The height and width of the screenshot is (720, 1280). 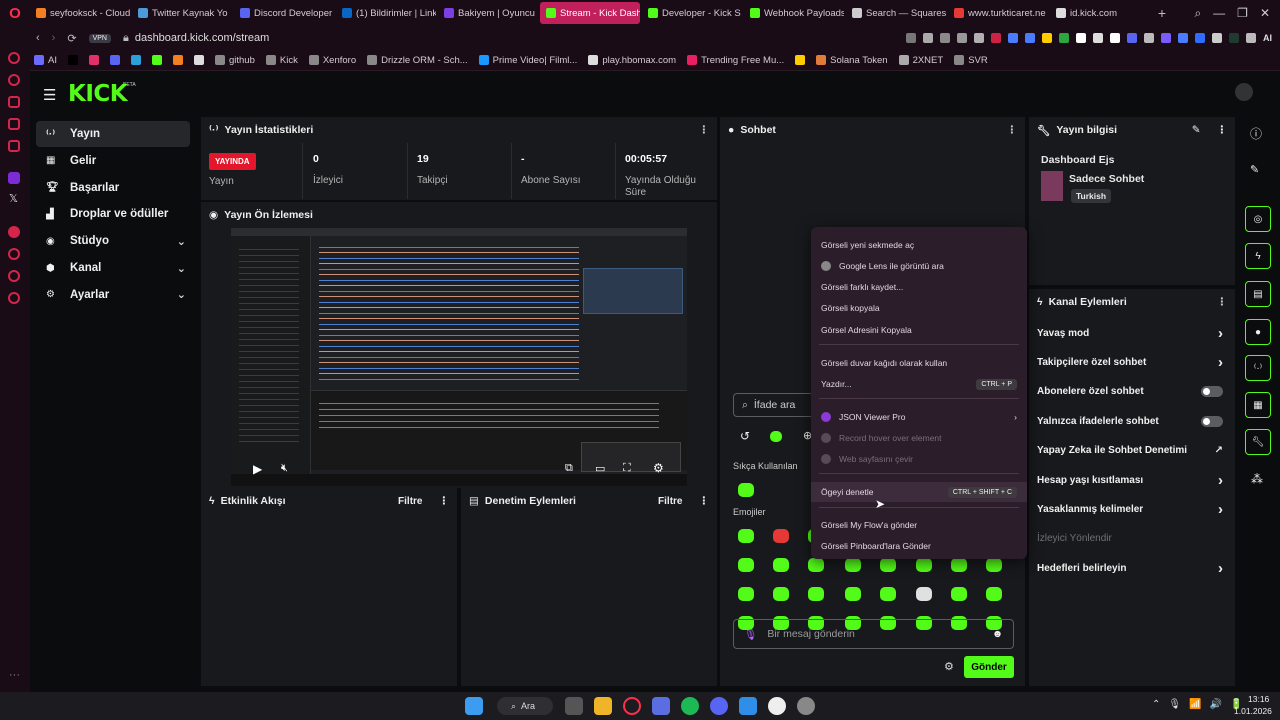 What do you see at coordinates (632, 706) in the screenshot?
I see `opera-icon` at bounding box center [632, 706].